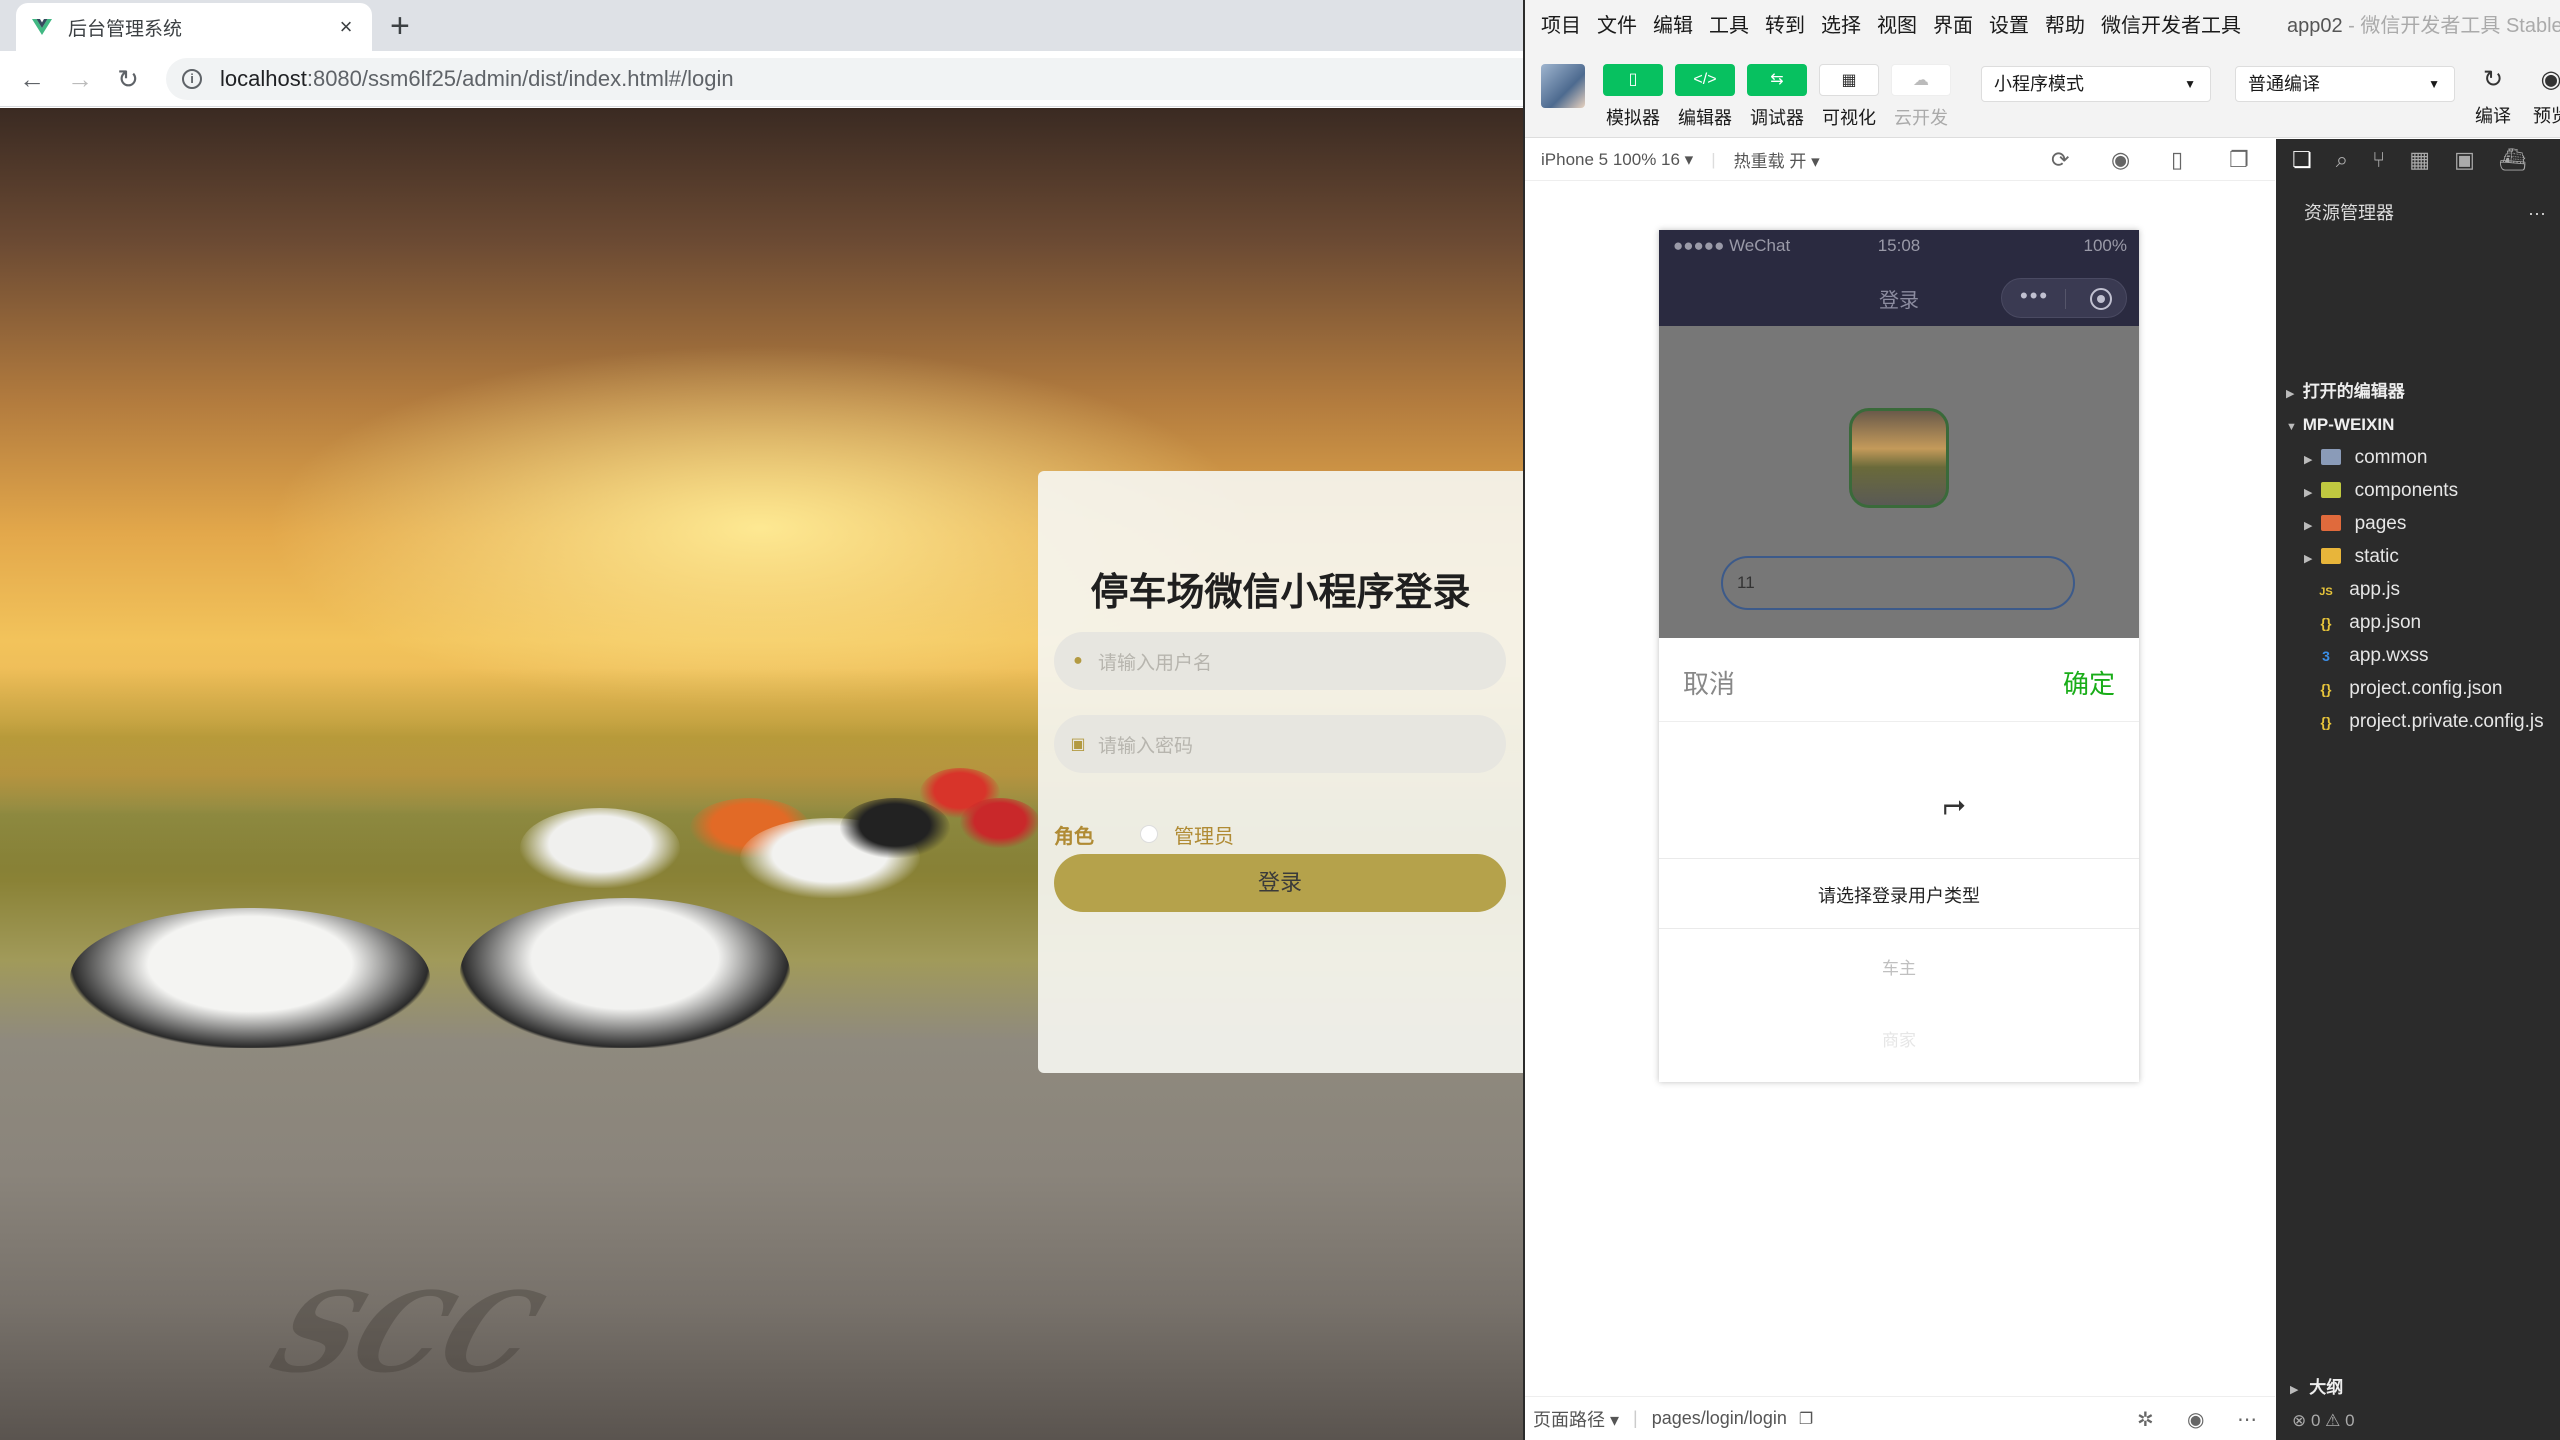  I want to click on explorer-title-text: 资源管理器, so click(2349, 213).